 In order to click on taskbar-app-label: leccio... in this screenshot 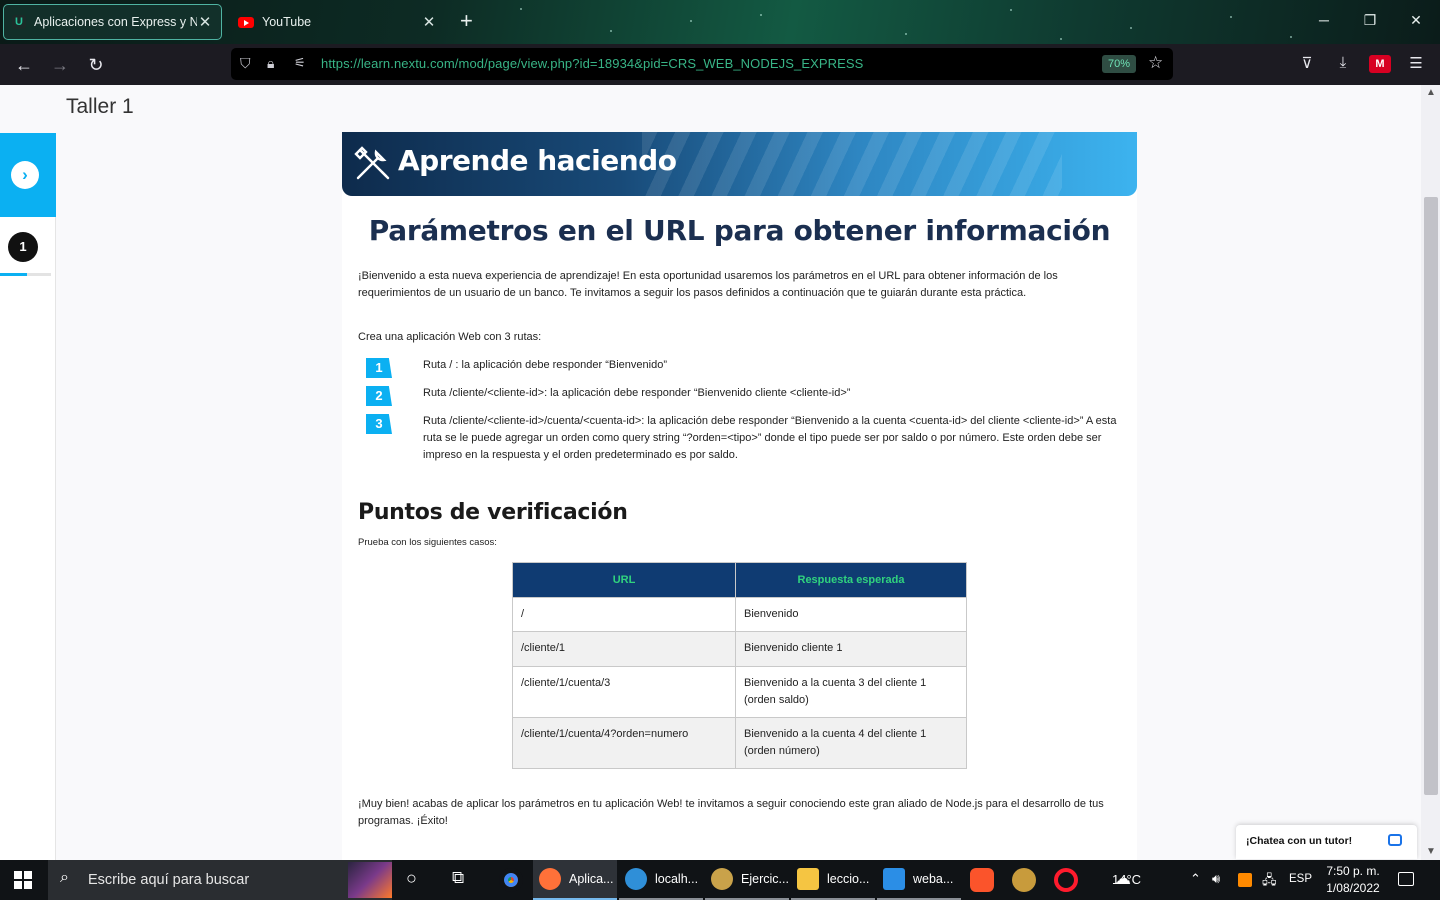, I will do `click(848, 879)`.